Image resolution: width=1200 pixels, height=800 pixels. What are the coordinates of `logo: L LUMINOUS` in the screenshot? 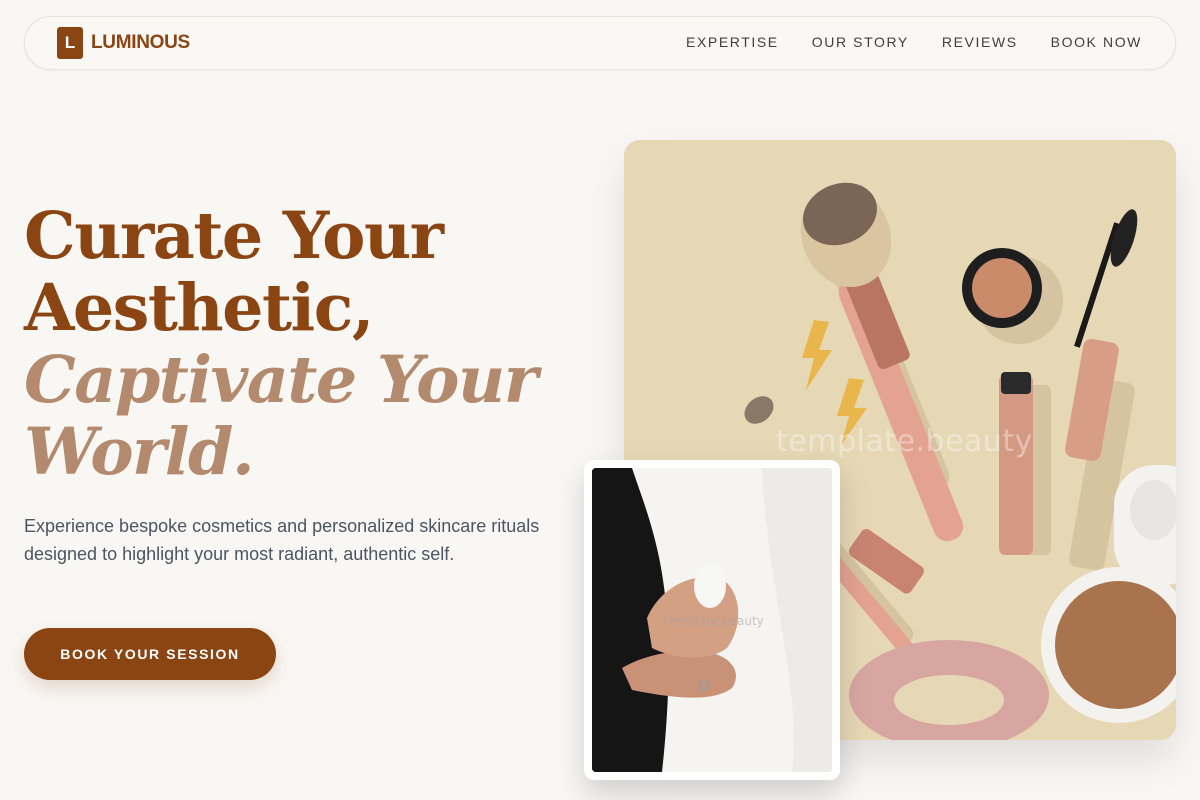 It's located at (123, 43).